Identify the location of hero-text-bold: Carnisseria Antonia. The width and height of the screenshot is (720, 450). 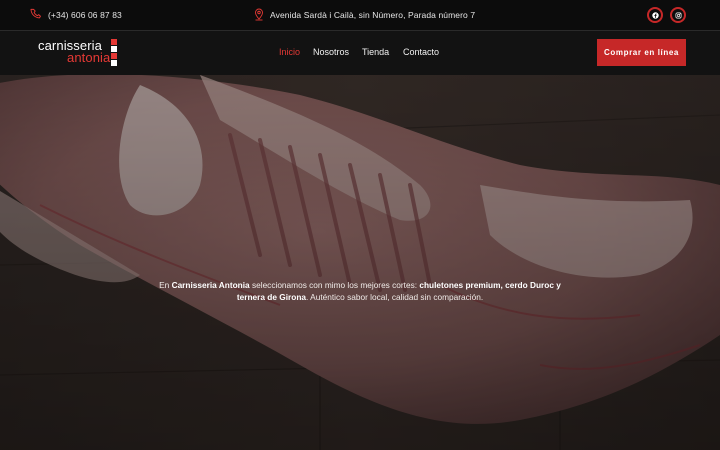
(210, 285).